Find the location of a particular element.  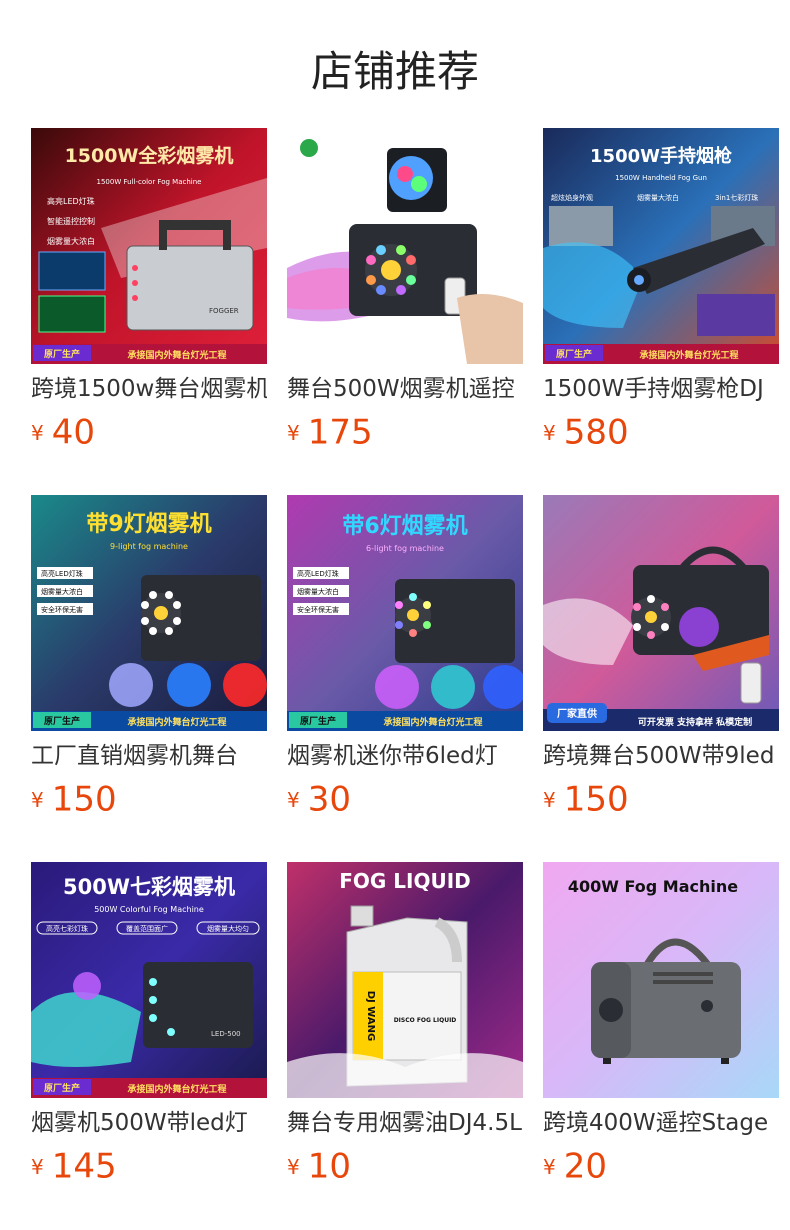

image-caption: 超炫焰身外观 is located at coordinates (572, 197).